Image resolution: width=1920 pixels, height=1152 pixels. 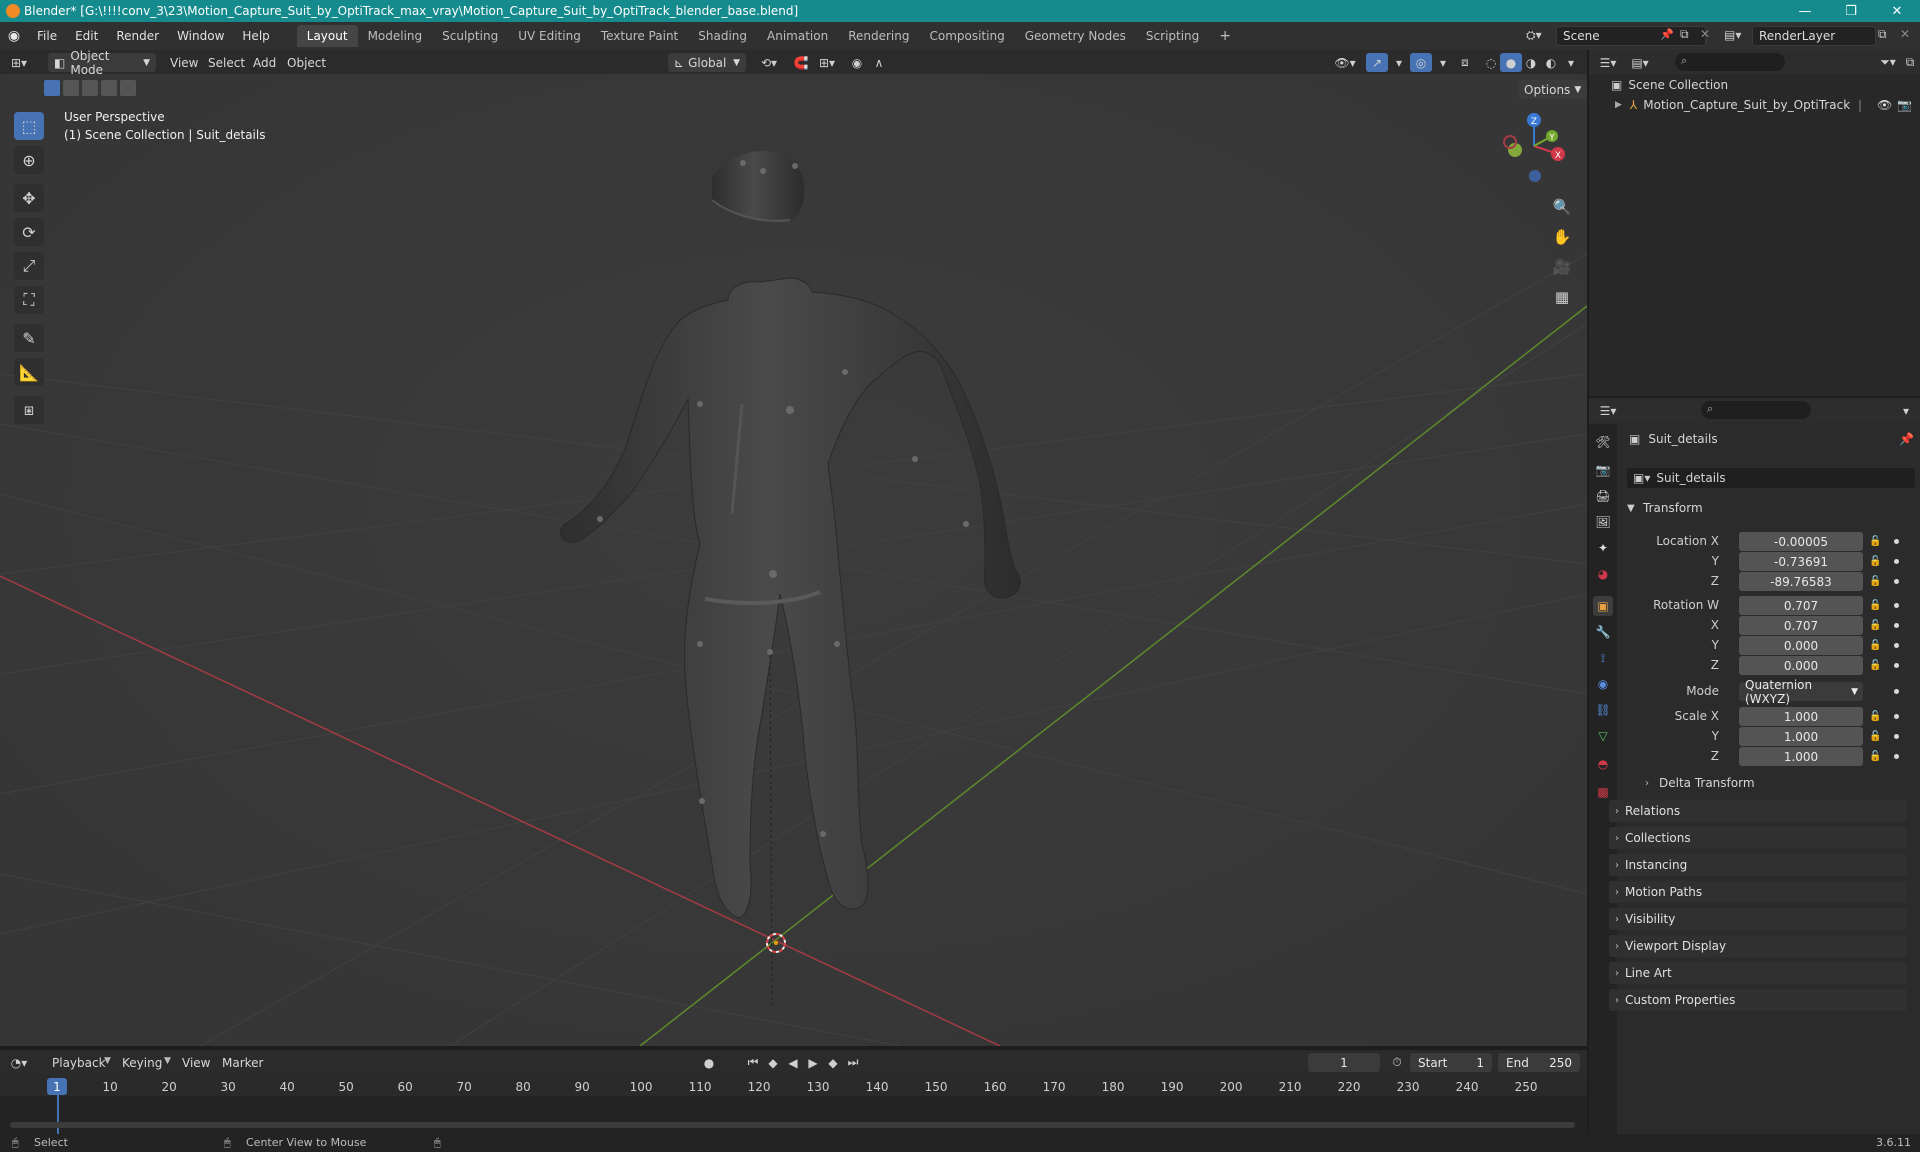 What do you see at coordinates (1909, 62) in the screenshot?
I see `new-collection-icon: ⧉` at bounding box center [1909, 62].